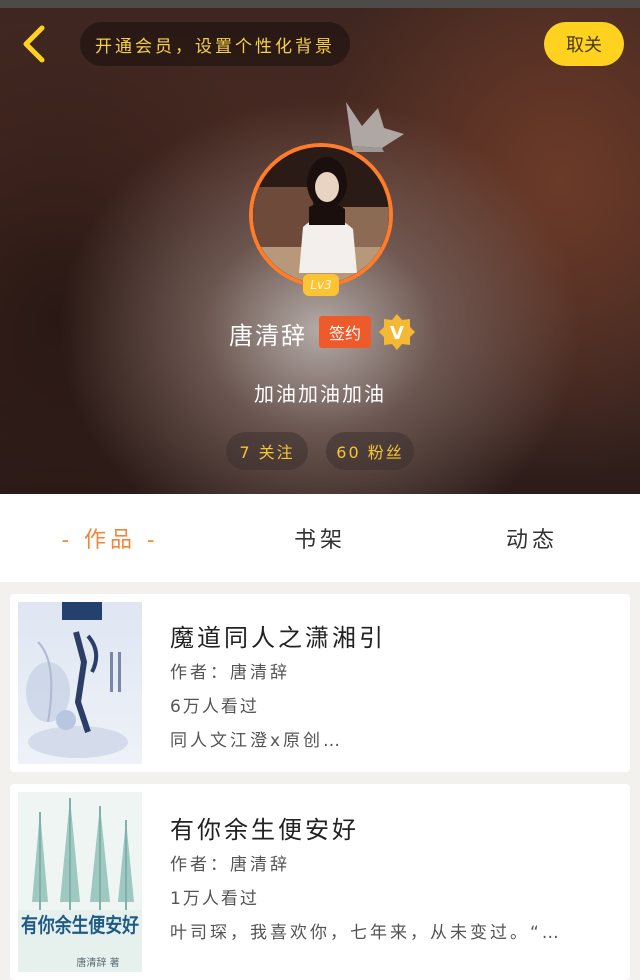  Describe the element at coordinates (97, 962) in the screenshot. I see `cover-author: 唐清辞 著` at that location.